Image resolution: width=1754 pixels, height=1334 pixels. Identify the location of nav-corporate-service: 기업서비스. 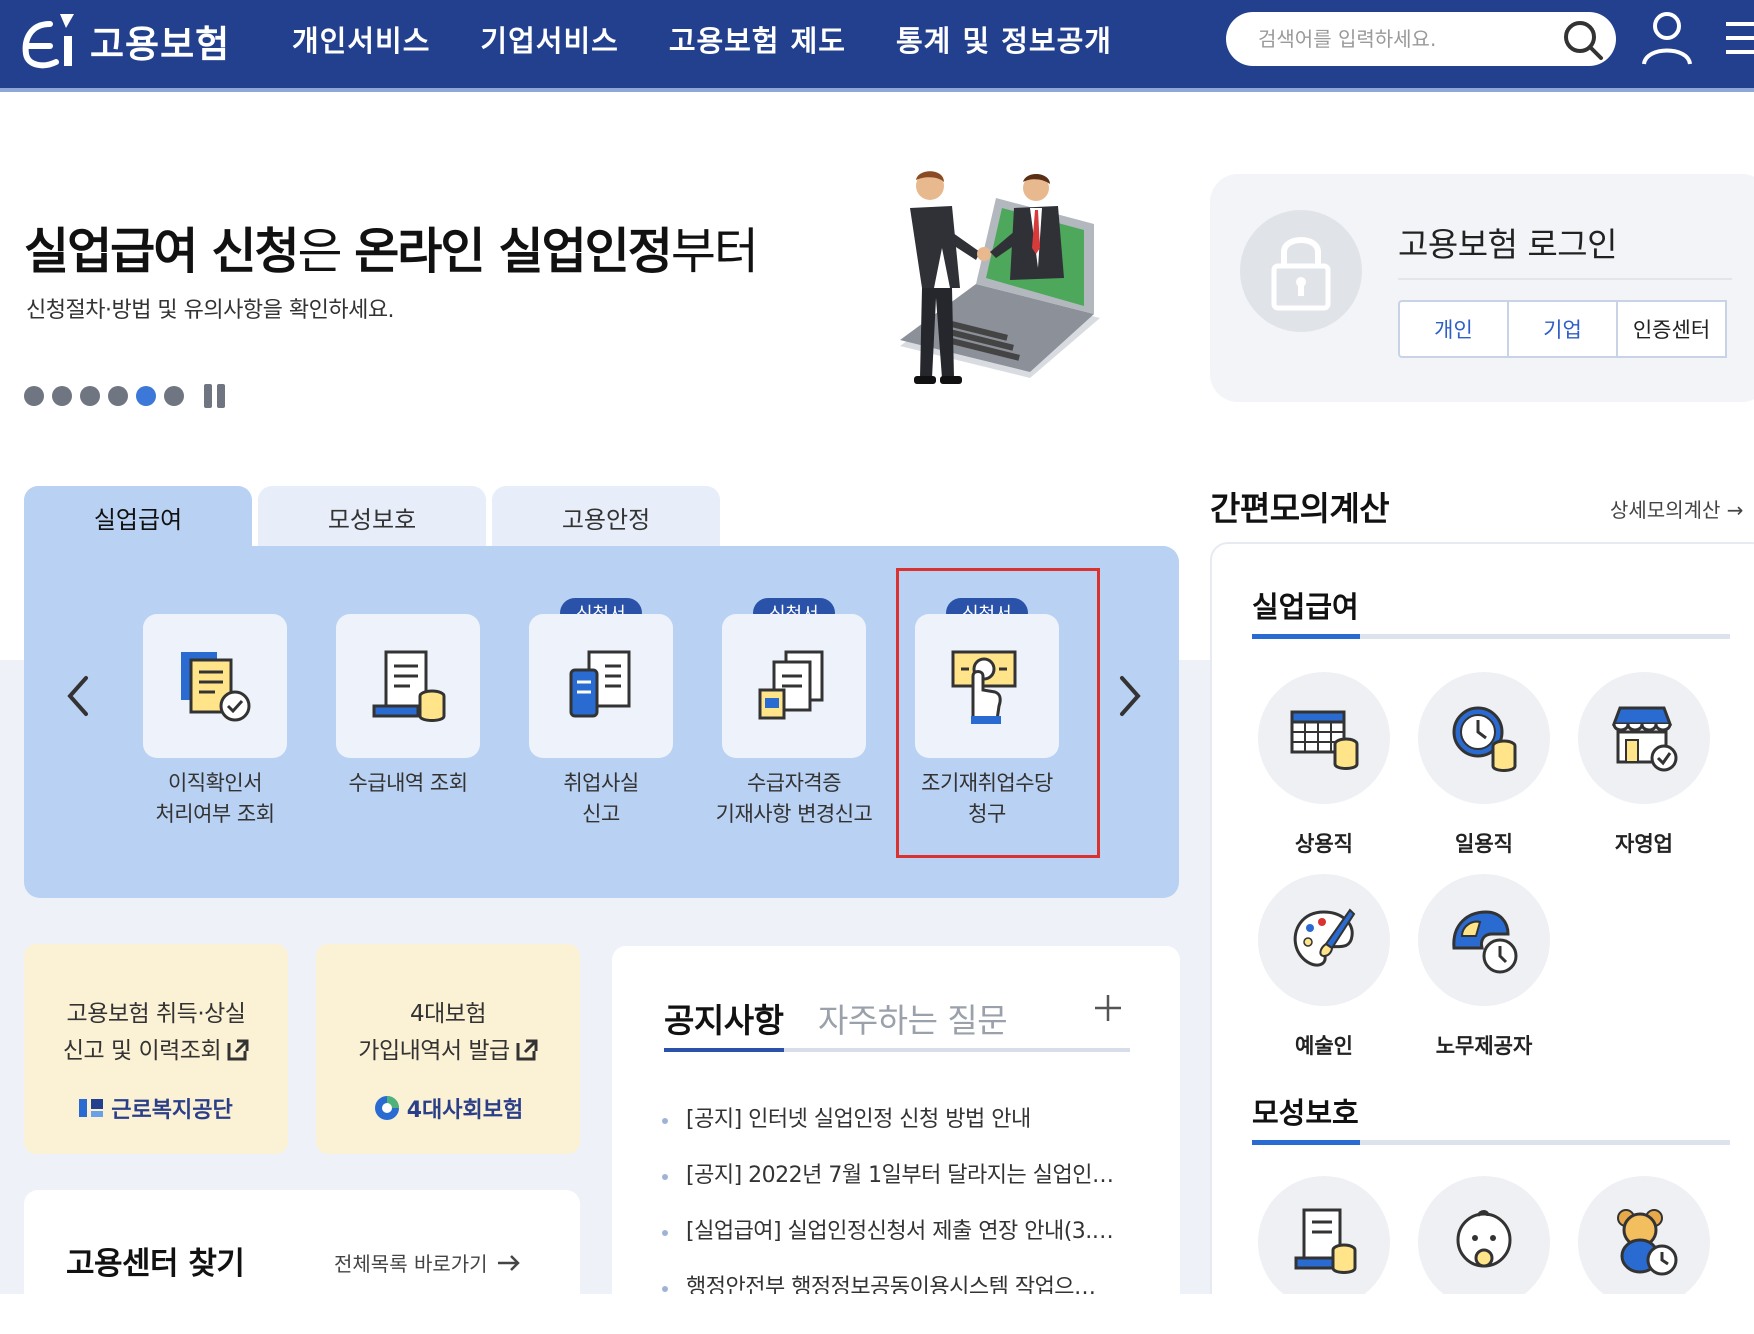
(549, 39).